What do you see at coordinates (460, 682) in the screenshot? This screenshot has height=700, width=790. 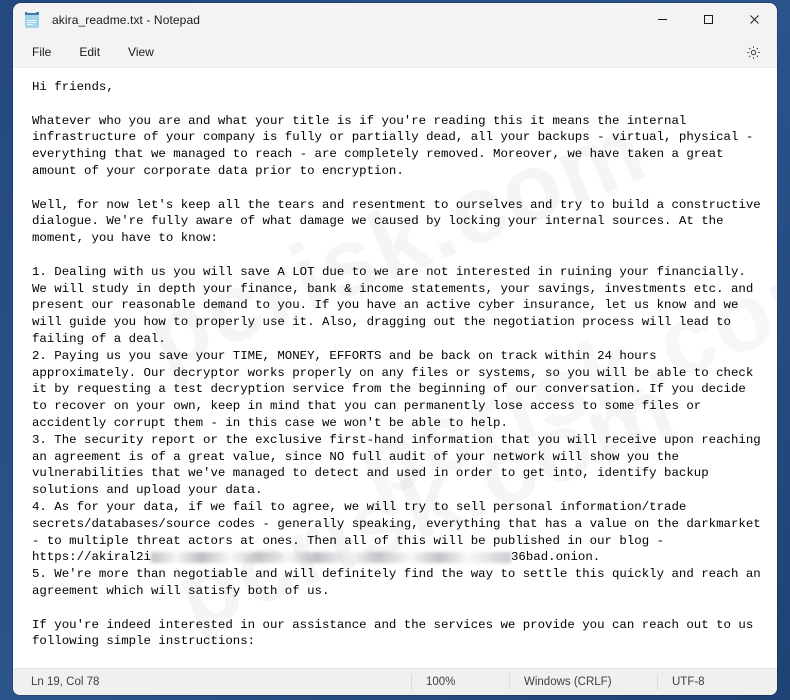 I see `zoom-level: 100%` at bounding box center [460, 682].